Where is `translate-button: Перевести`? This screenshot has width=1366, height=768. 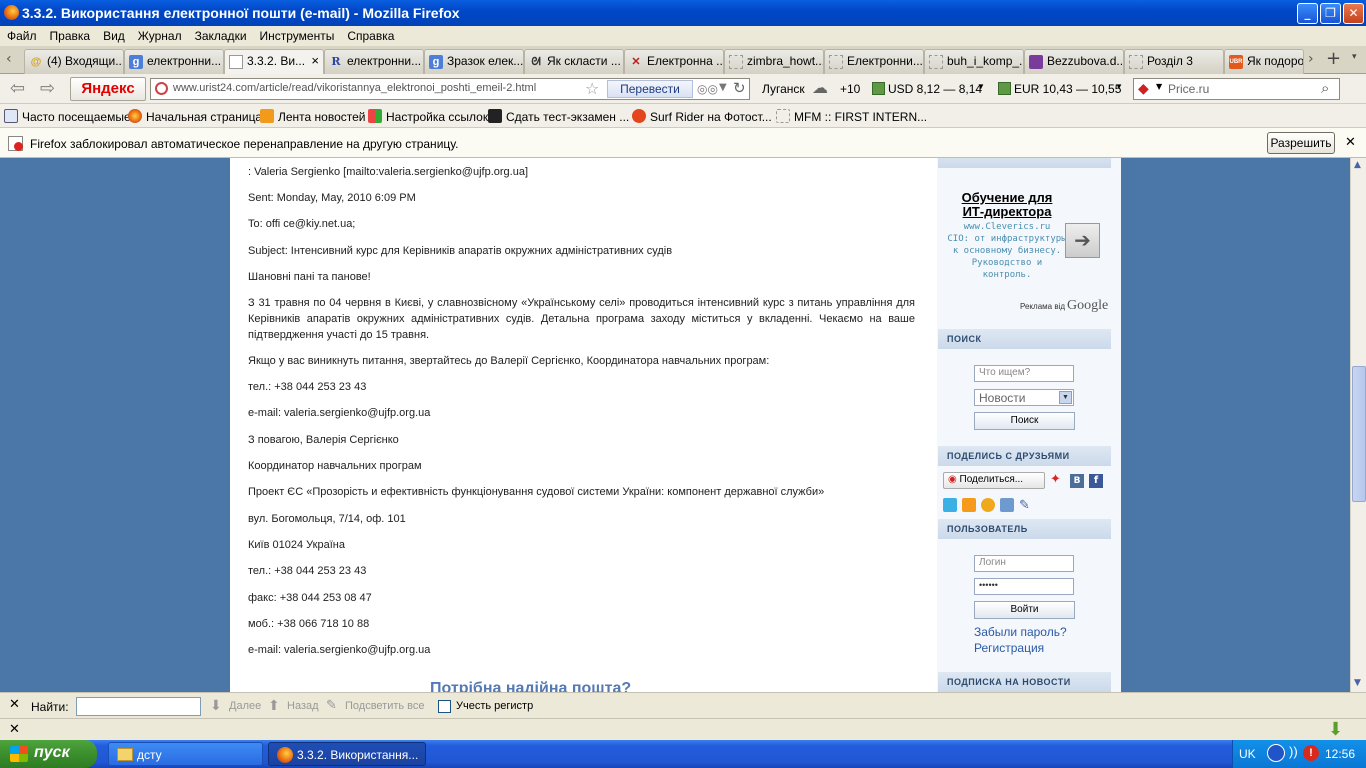 translate-button: Перевести is located at coordinates (650, 89).